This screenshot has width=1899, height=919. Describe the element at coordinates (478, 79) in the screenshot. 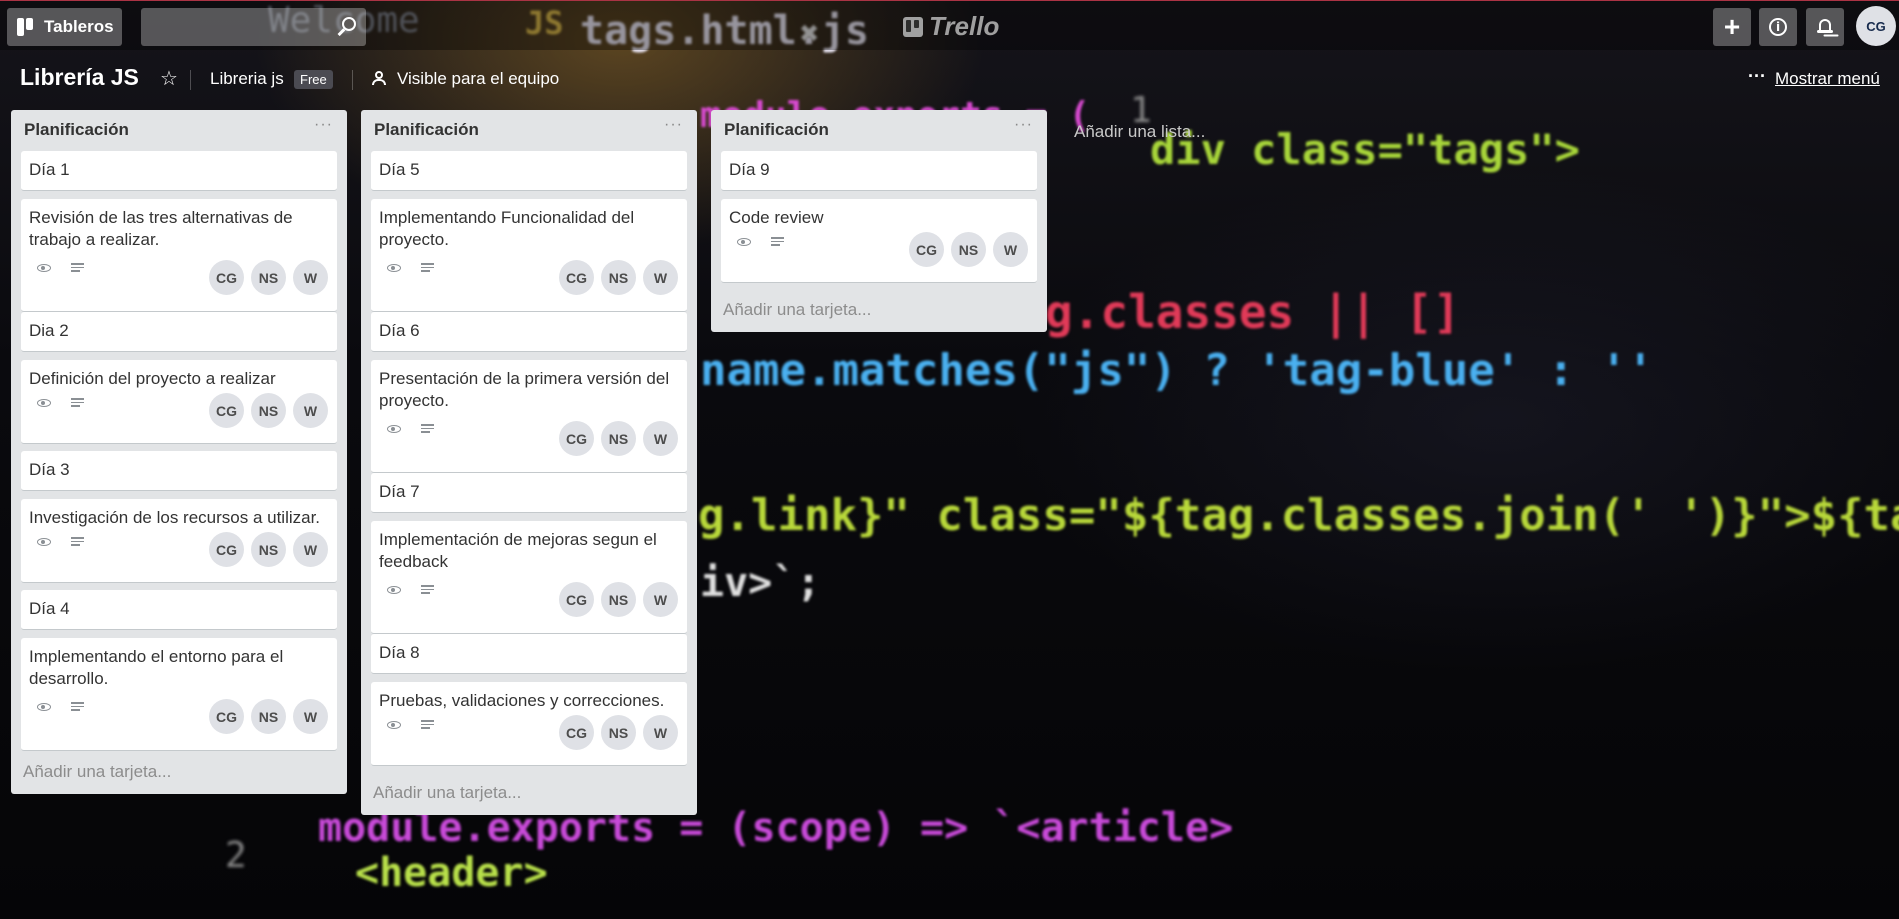

I see `visibility-label: Visible para el equipo` at that location.